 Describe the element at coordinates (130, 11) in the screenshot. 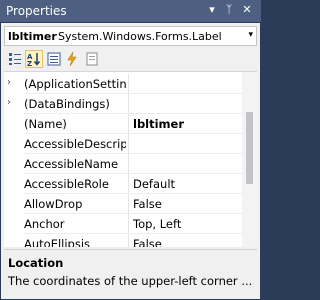

I see `properties-title-bar: Properties ▾ ᛉ ✕` at that location.